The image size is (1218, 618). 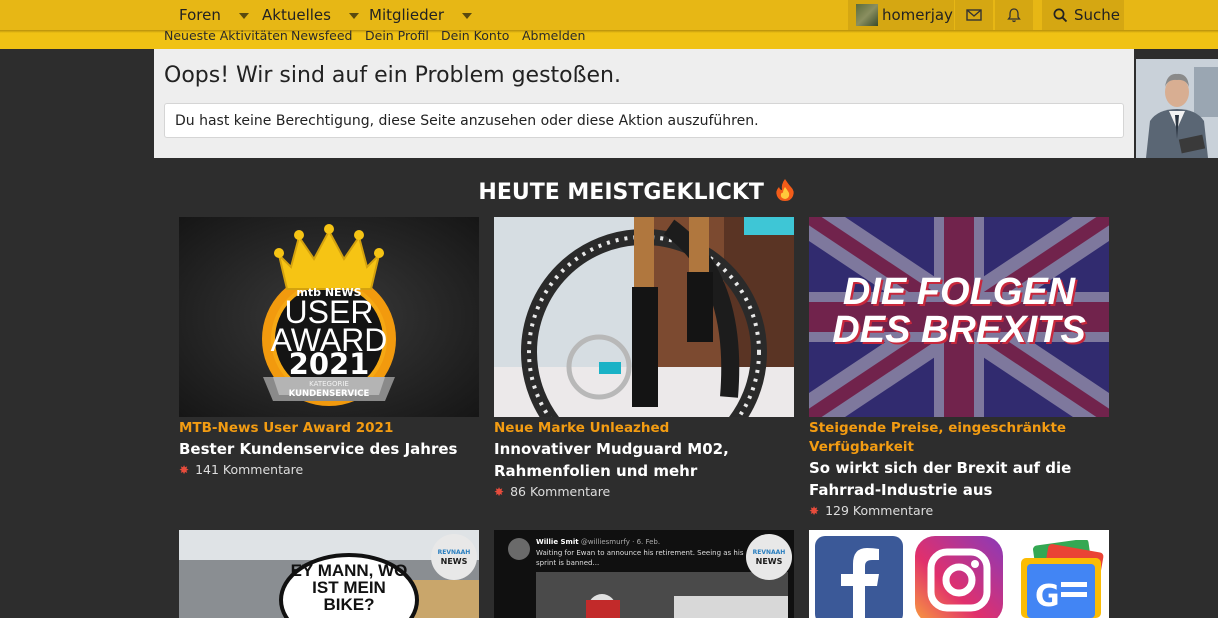 I want to click on envelope-icon, so click(x=974, y=15).